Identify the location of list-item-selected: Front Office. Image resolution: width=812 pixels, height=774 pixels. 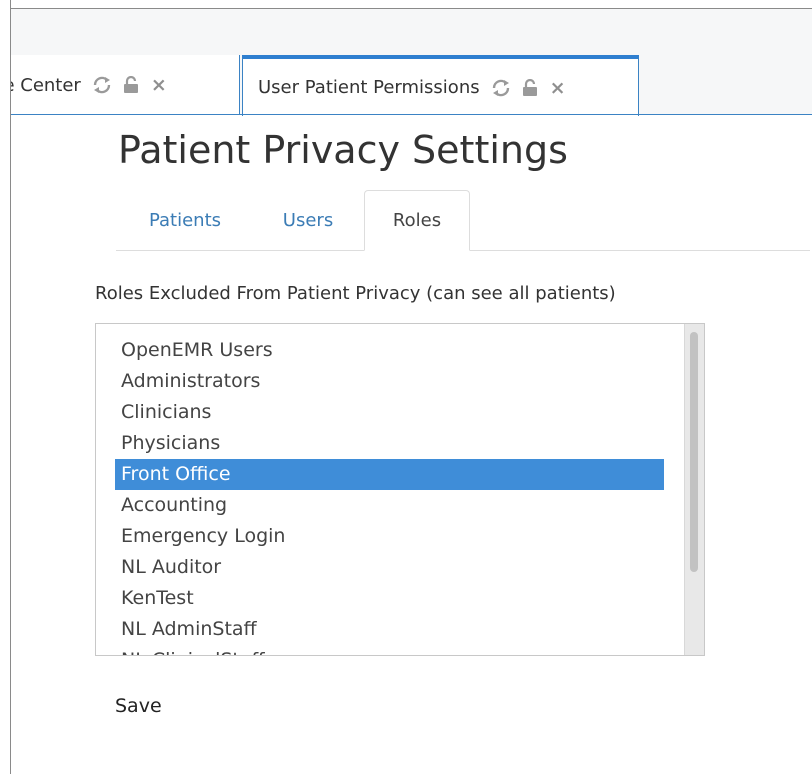
(389, 474).